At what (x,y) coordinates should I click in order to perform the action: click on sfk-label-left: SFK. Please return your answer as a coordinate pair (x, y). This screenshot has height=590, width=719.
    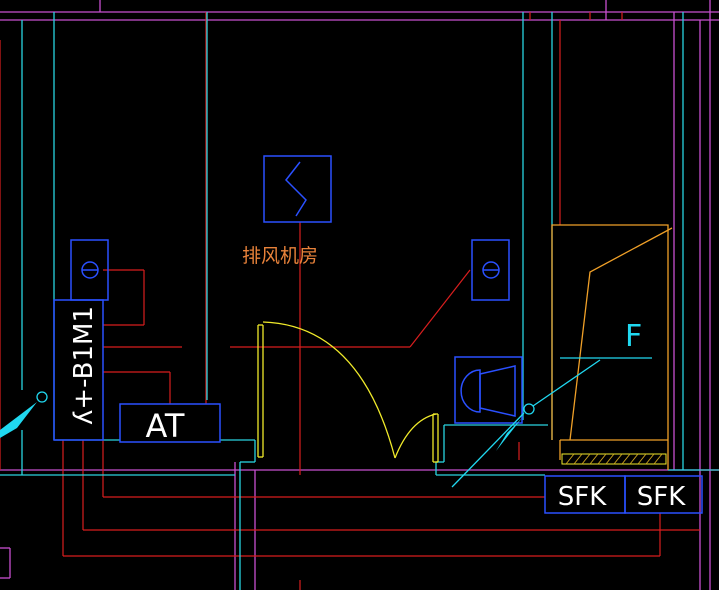
    Looking at the image, I should click on (582, 497).